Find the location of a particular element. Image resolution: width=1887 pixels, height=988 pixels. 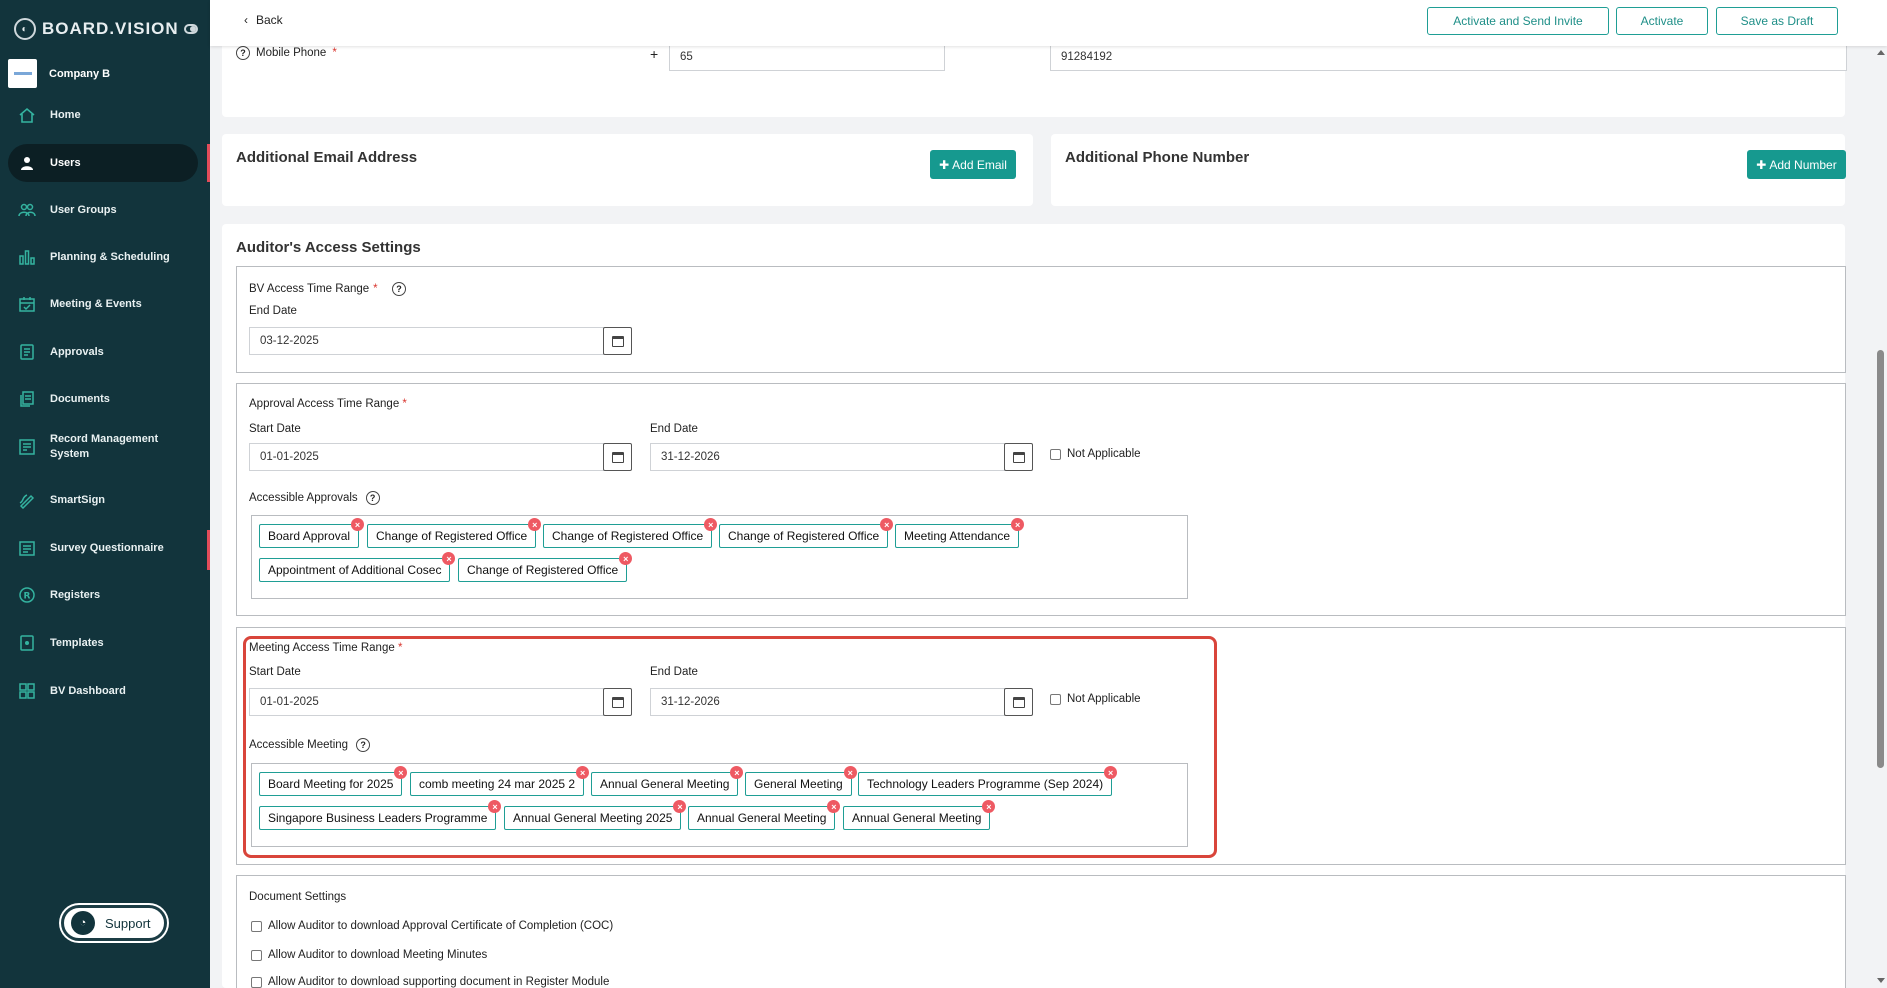

mobile-phone-label: ? Mobile Phone * is located at coordinates (286, 53).